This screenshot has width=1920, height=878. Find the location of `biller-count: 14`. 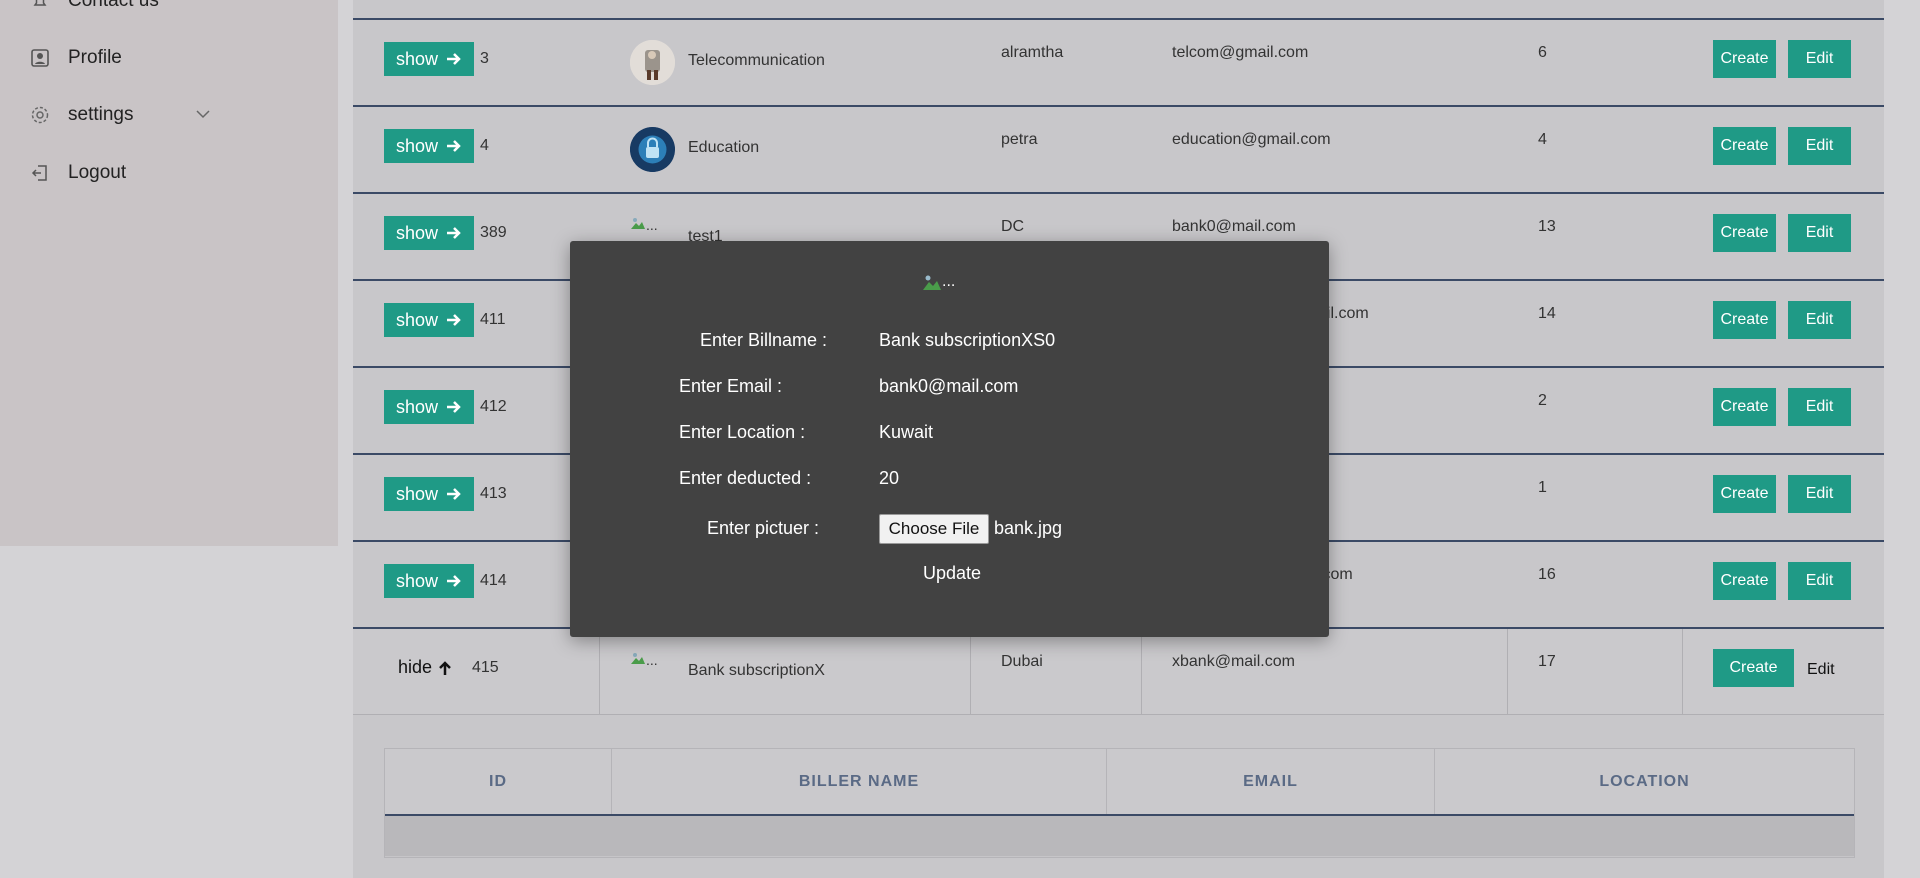

biller-count: 14 is located at coordinates (1547, 313).